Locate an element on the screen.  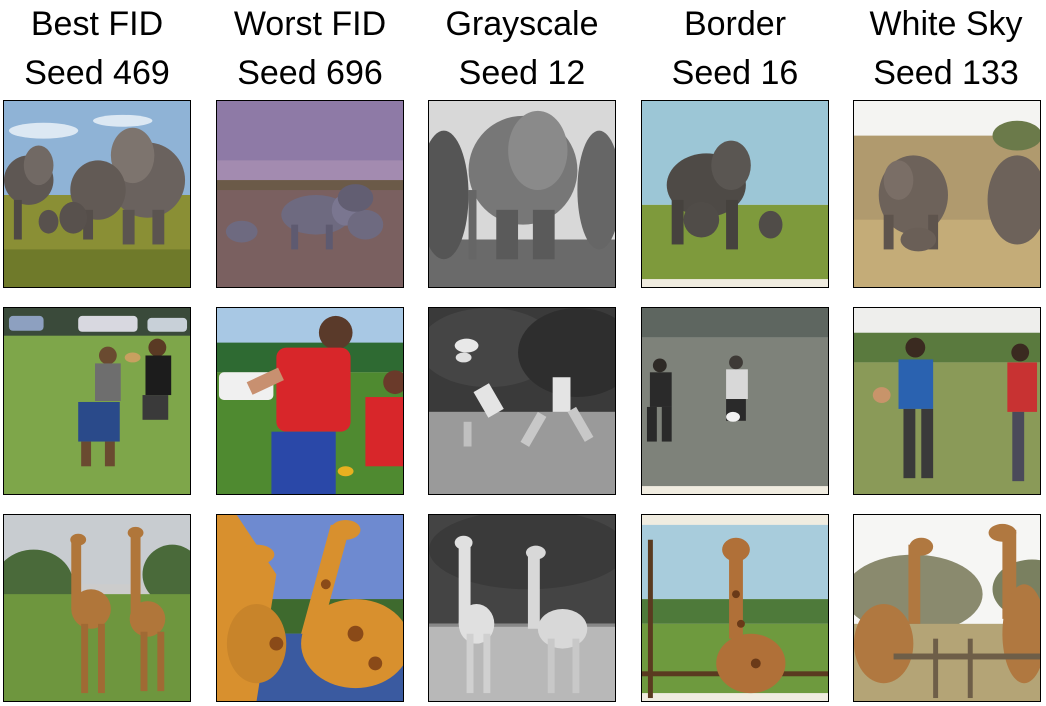
image-frisbee-white-sky is located at coordinates (947, 401).